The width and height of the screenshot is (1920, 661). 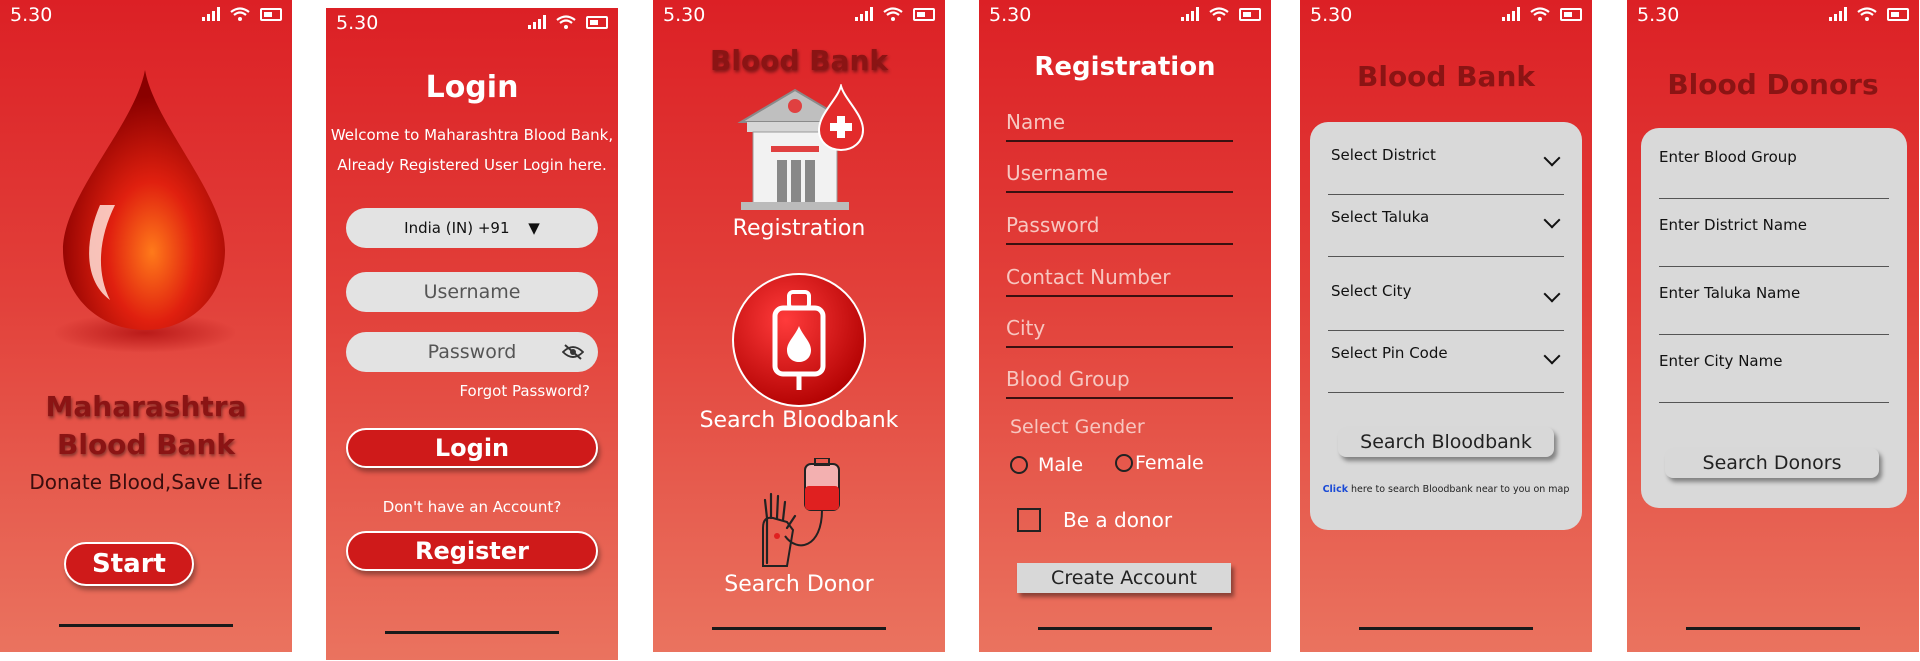 What do you see at coordinates (1446, 170) in the screenshot?
I see `district-select: Select District` at bounding box center [1446, 170].